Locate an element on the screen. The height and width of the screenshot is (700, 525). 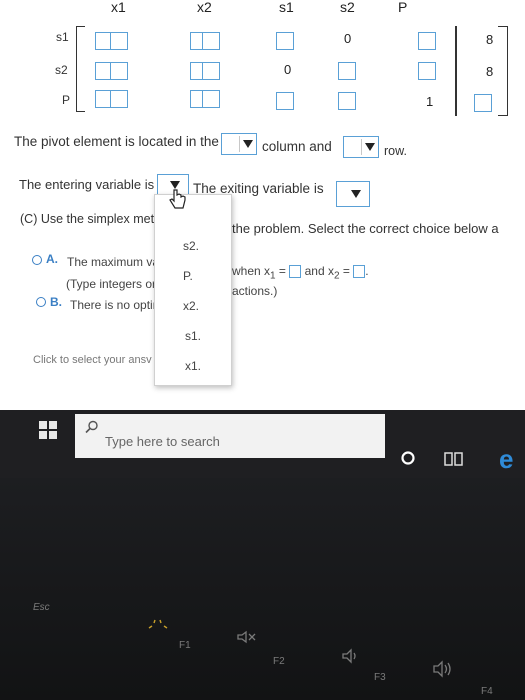
search-icon is located at coordinates (91, 427).